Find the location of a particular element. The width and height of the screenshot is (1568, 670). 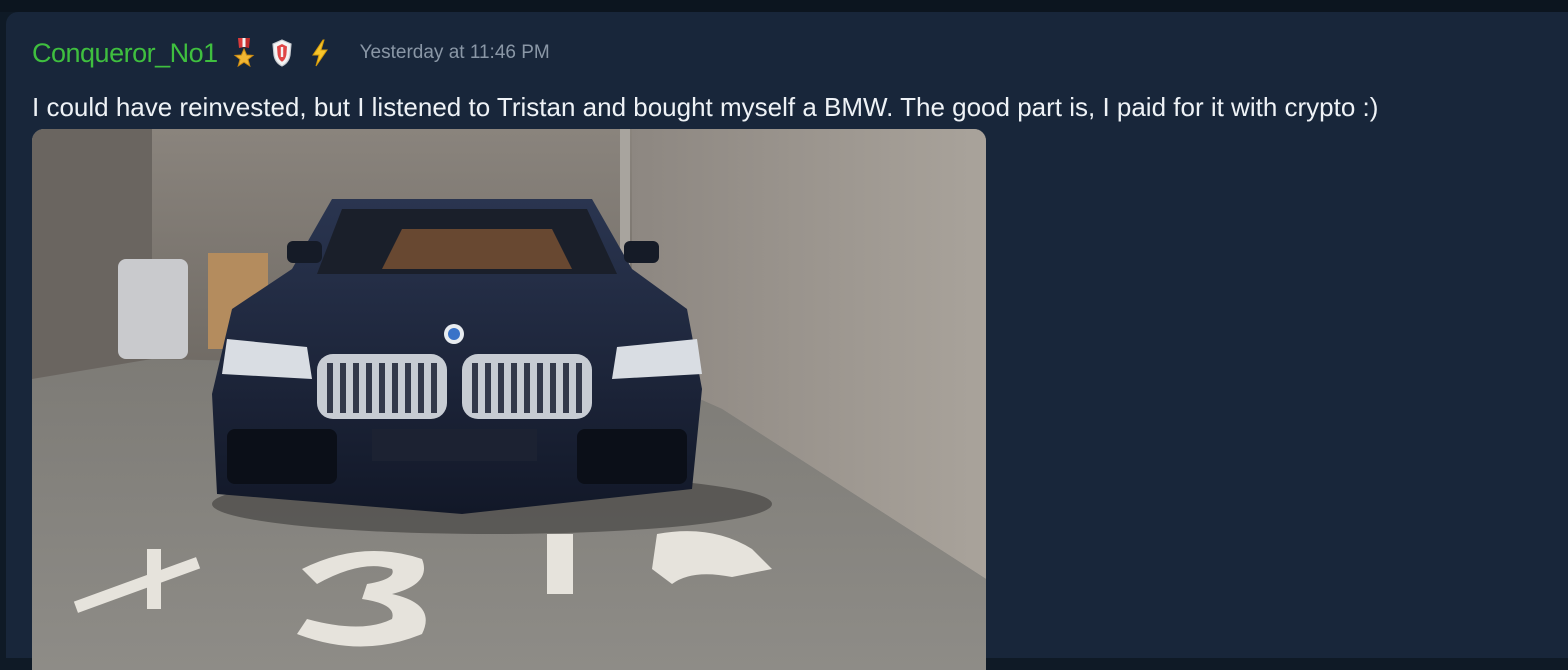

shield-icon is located at coordinates (282, 53).